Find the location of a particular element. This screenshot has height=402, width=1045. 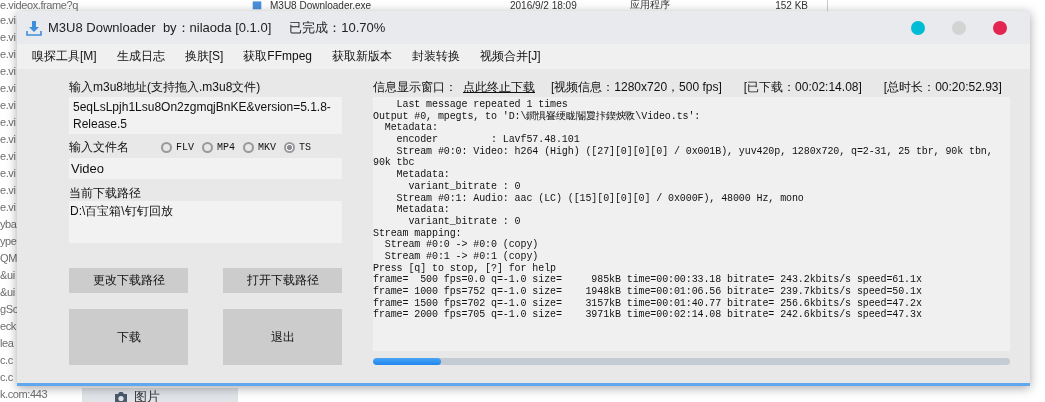

radio-label: TS is located at coordinates (305, 147).